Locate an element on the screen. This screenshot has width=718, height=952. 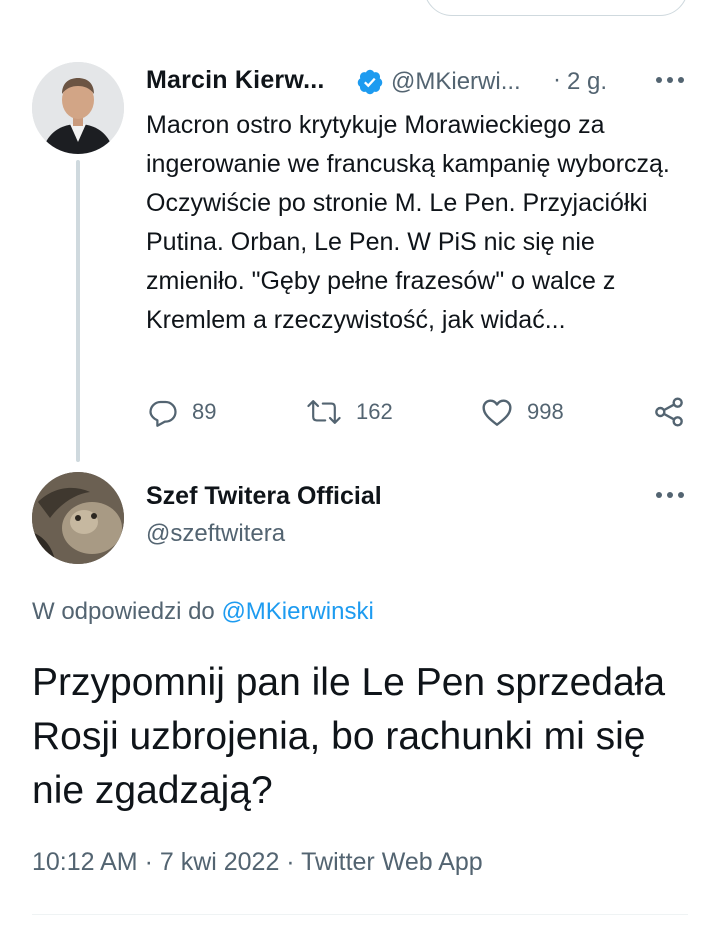
author-handle: @szeftwitera is located at coordinates (215, 534).